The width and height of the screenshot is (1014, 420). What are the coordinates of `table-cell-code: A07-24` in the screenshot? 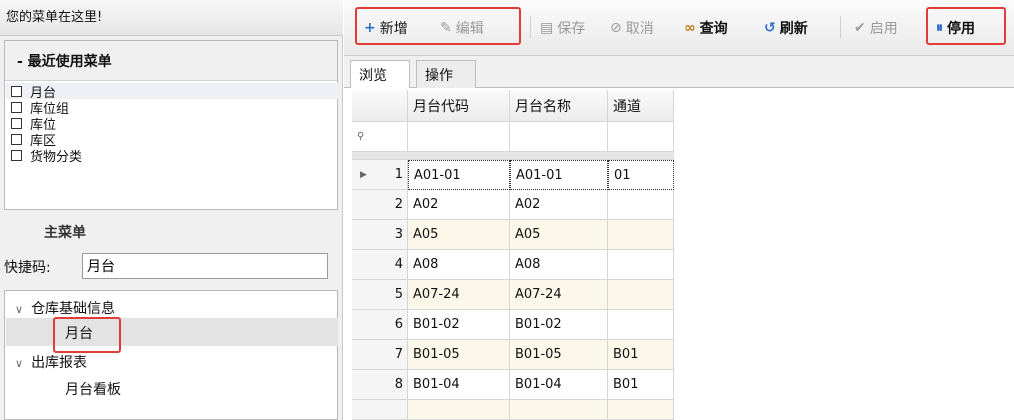 It's located at (459, 295).